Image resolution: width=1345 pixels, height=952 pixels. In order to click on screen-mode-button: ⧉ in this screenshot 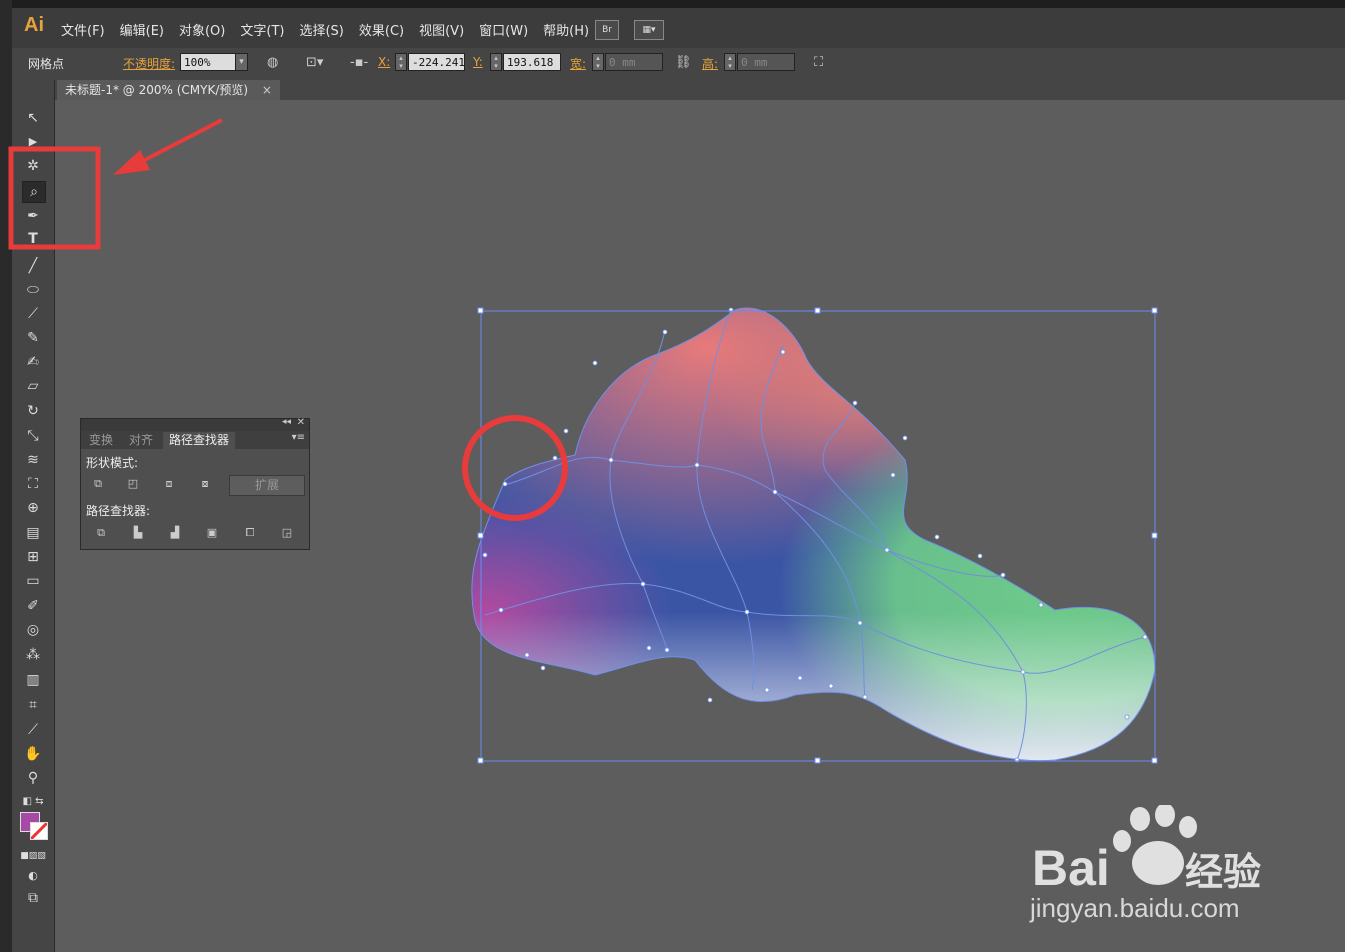, I will do `click(33, 898)`.